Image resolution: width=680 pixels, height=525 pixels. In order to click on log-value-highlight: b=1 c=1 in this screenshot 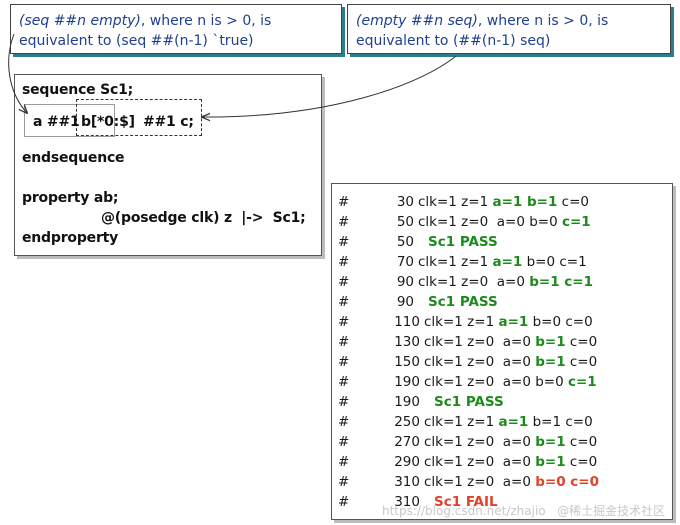, I will do `click(561, 282)`.